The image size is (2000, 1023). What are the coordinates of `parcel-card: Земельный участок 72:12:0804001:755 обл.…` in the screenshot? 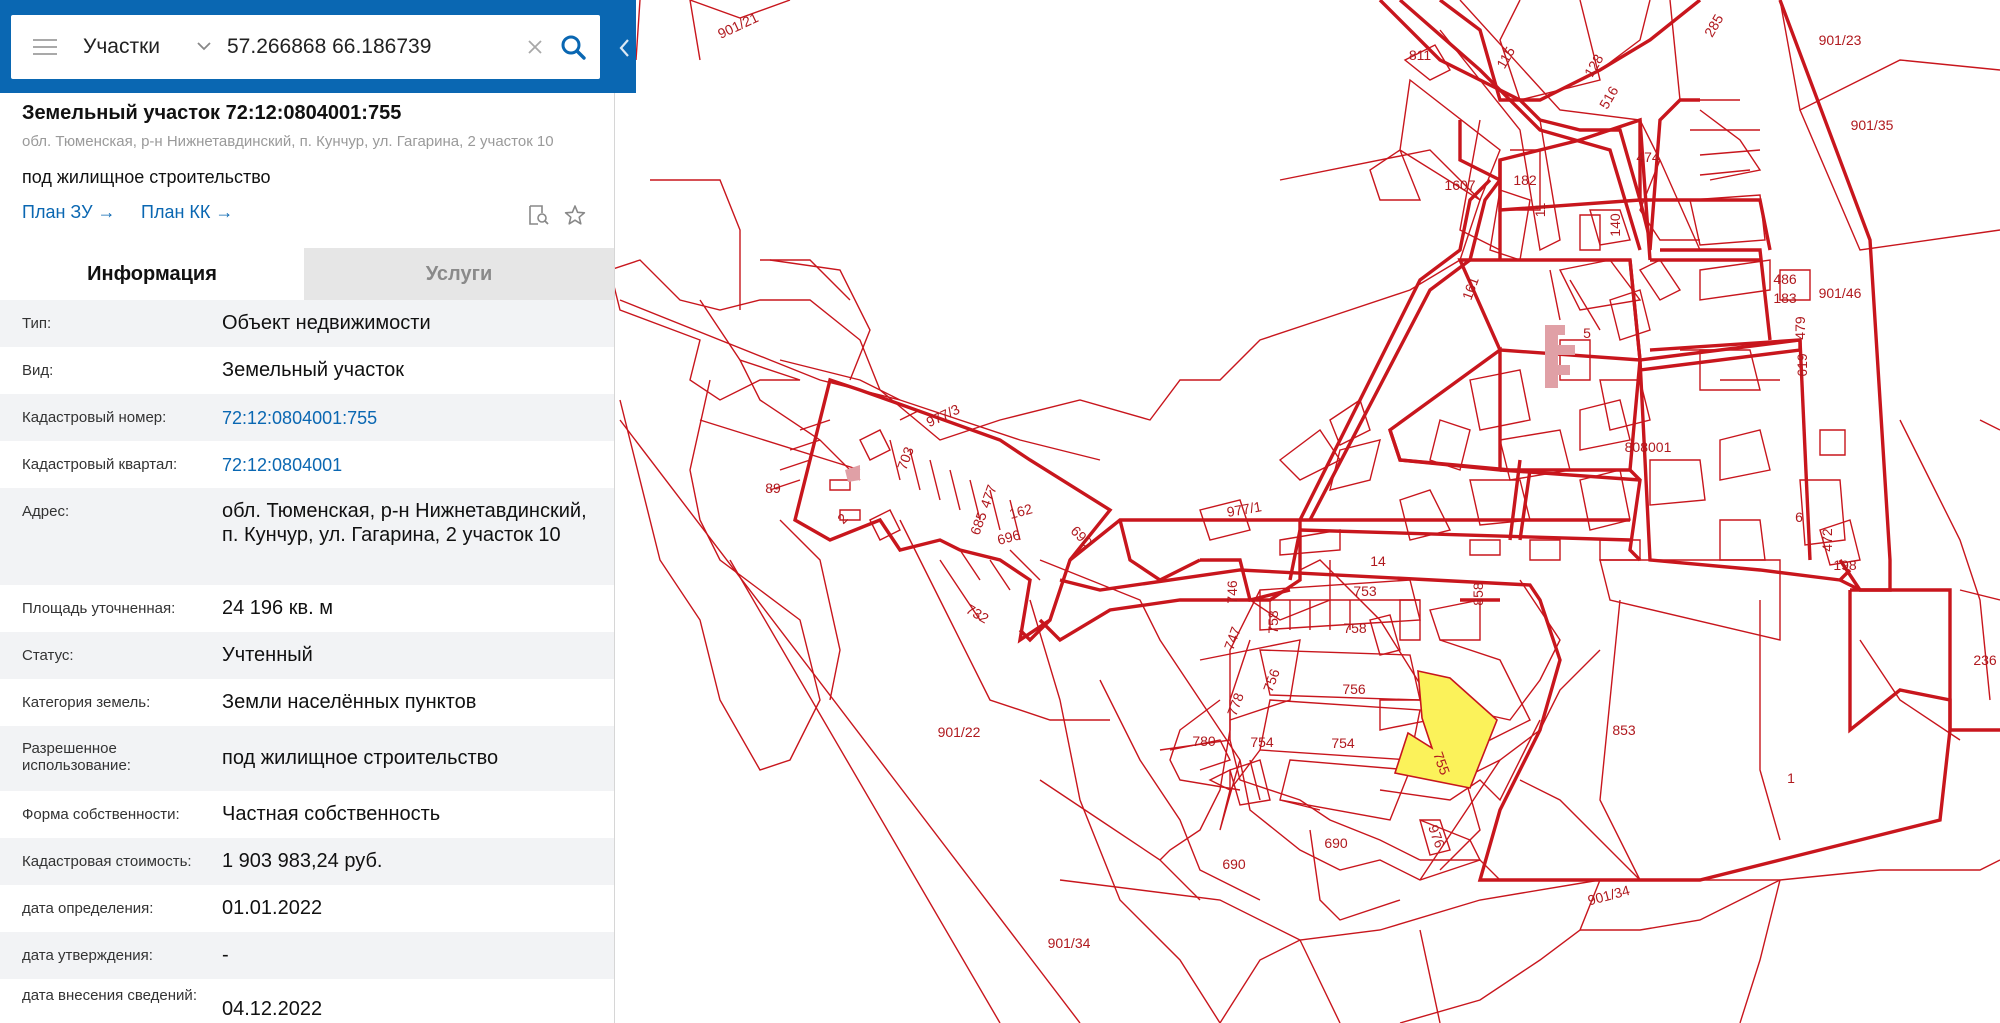 It's located at (307, 165).